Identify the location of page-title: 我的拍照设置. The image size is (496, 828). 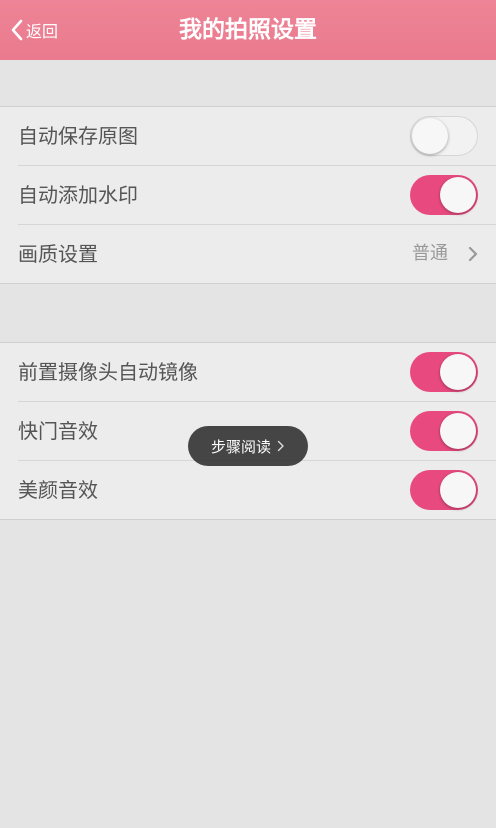
(248, 30).